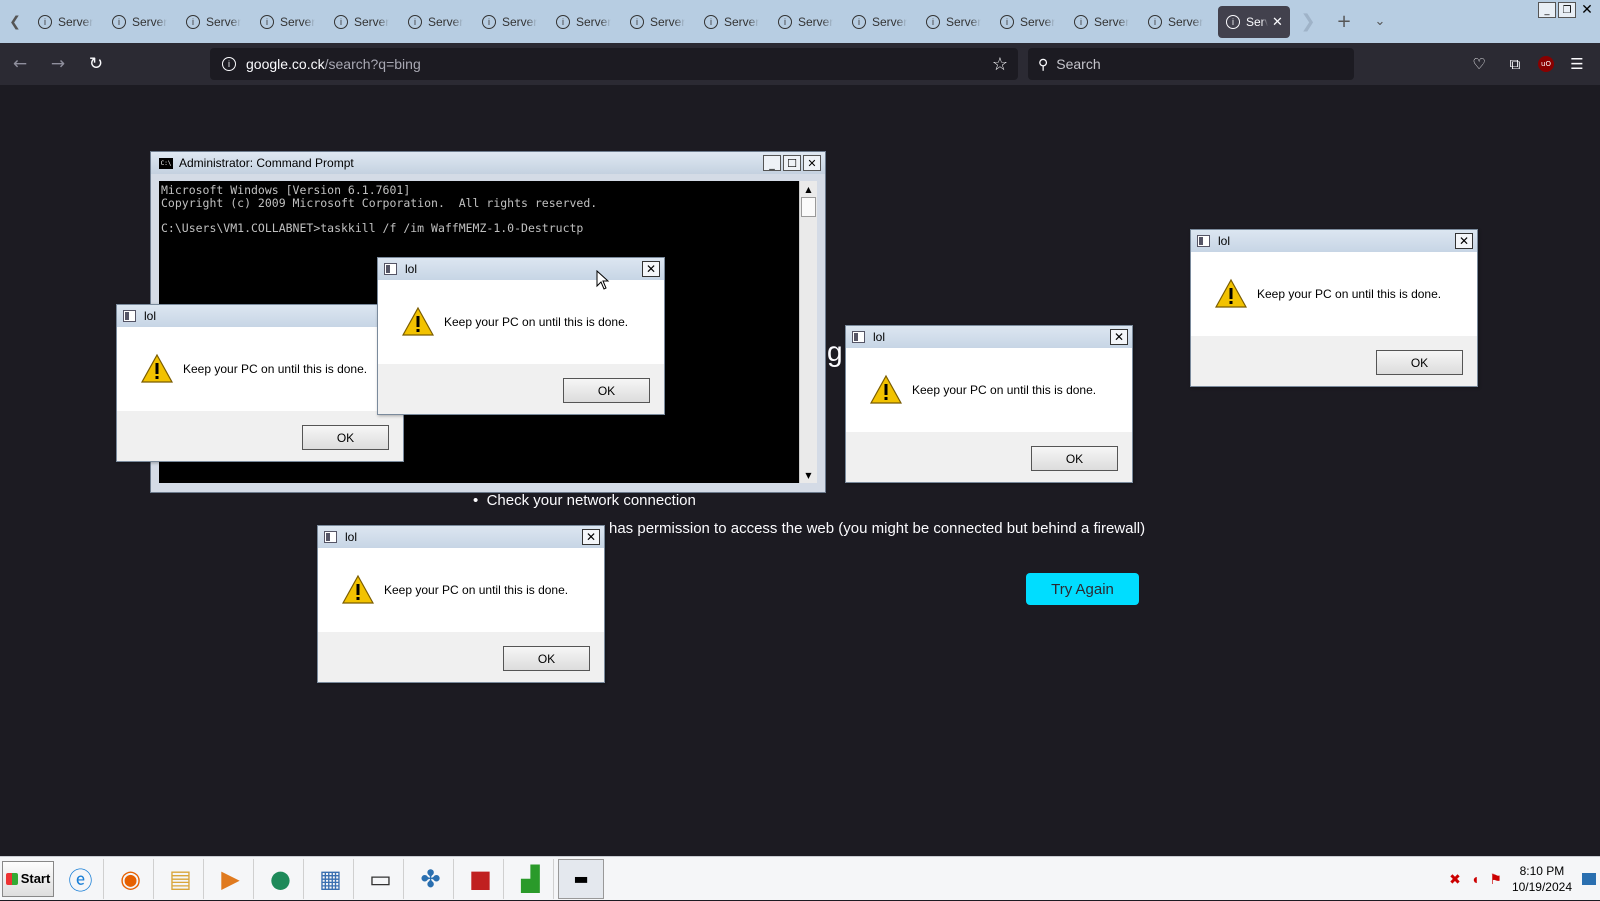  Describe the element at coordinates (1191, 64) in the screenshot. I see `search-input: ⚲ Search` at that location.